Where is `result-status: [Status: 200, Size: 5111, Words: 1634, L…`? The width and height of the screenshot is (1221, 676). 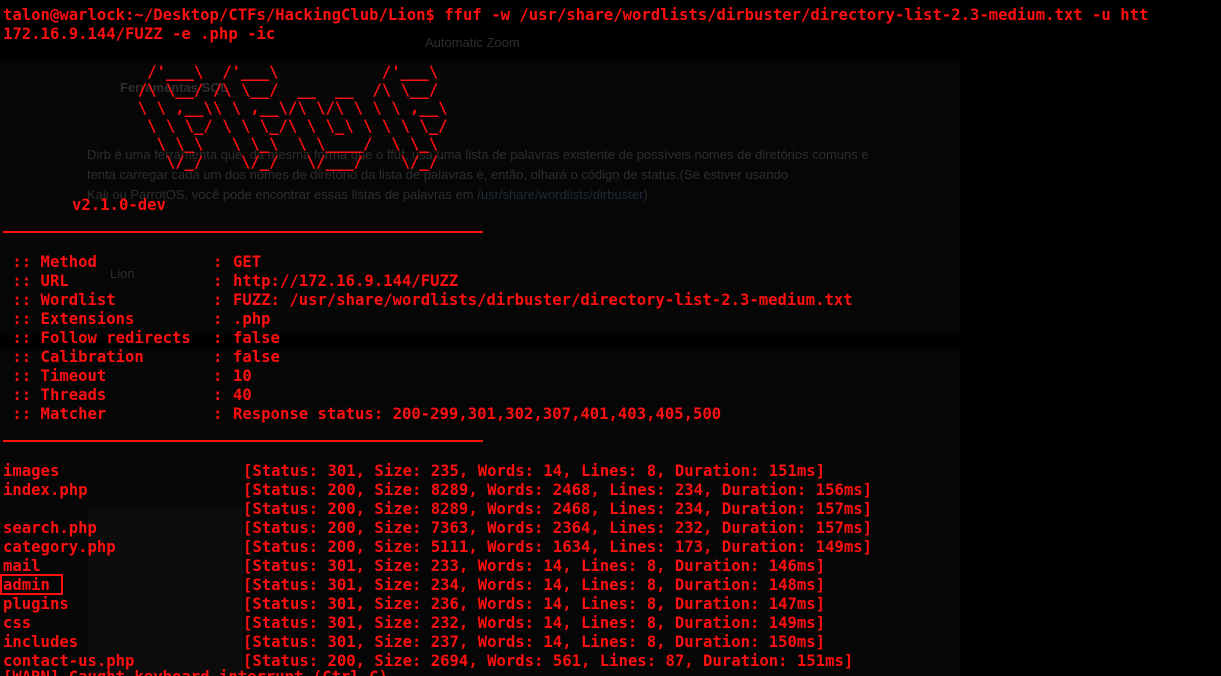 result-status: [Status: 200, Size: 5111, Words: 1634, L… is located at coordinates (558, 547).